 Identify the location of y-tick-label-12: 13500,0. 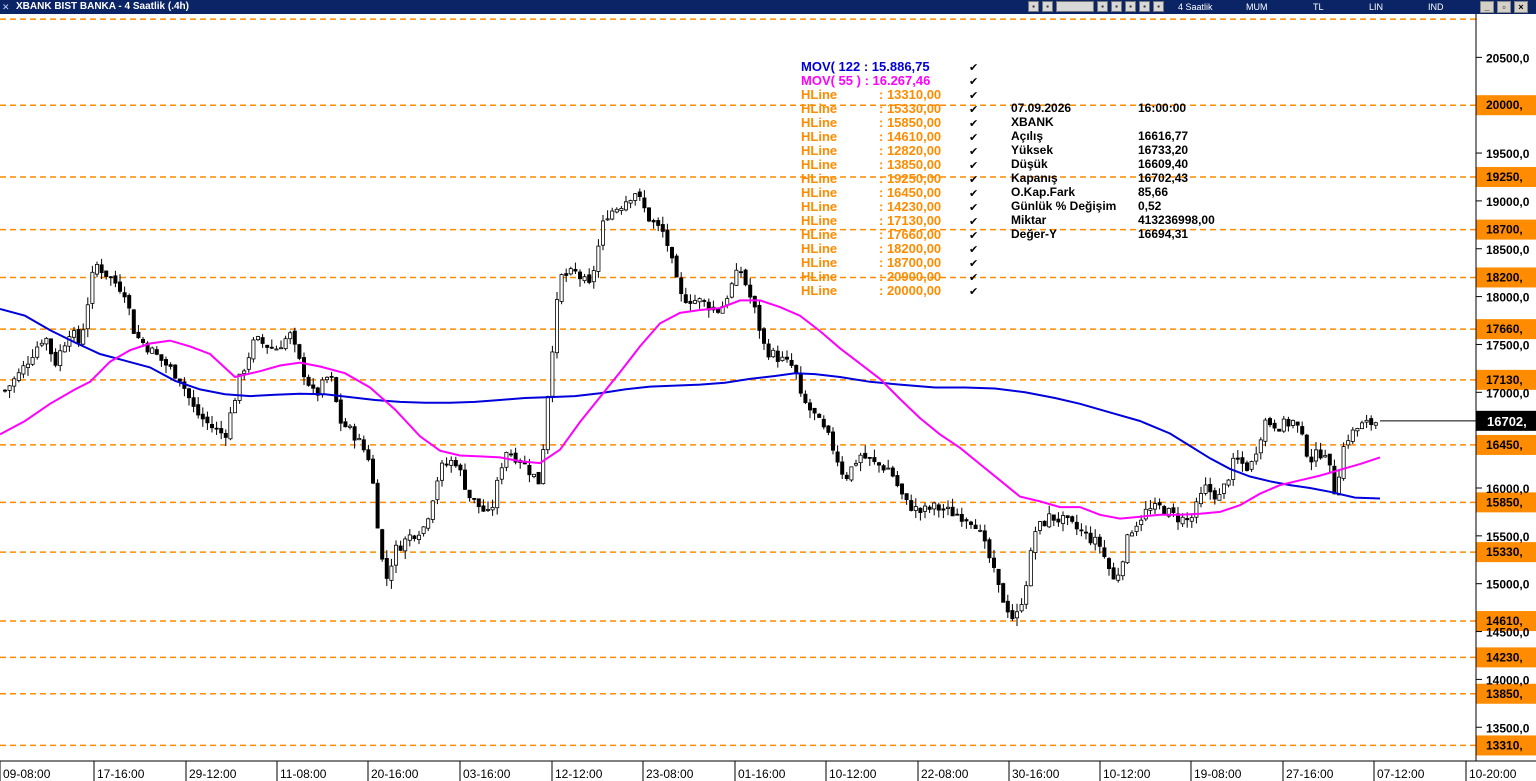
(1508, 728).